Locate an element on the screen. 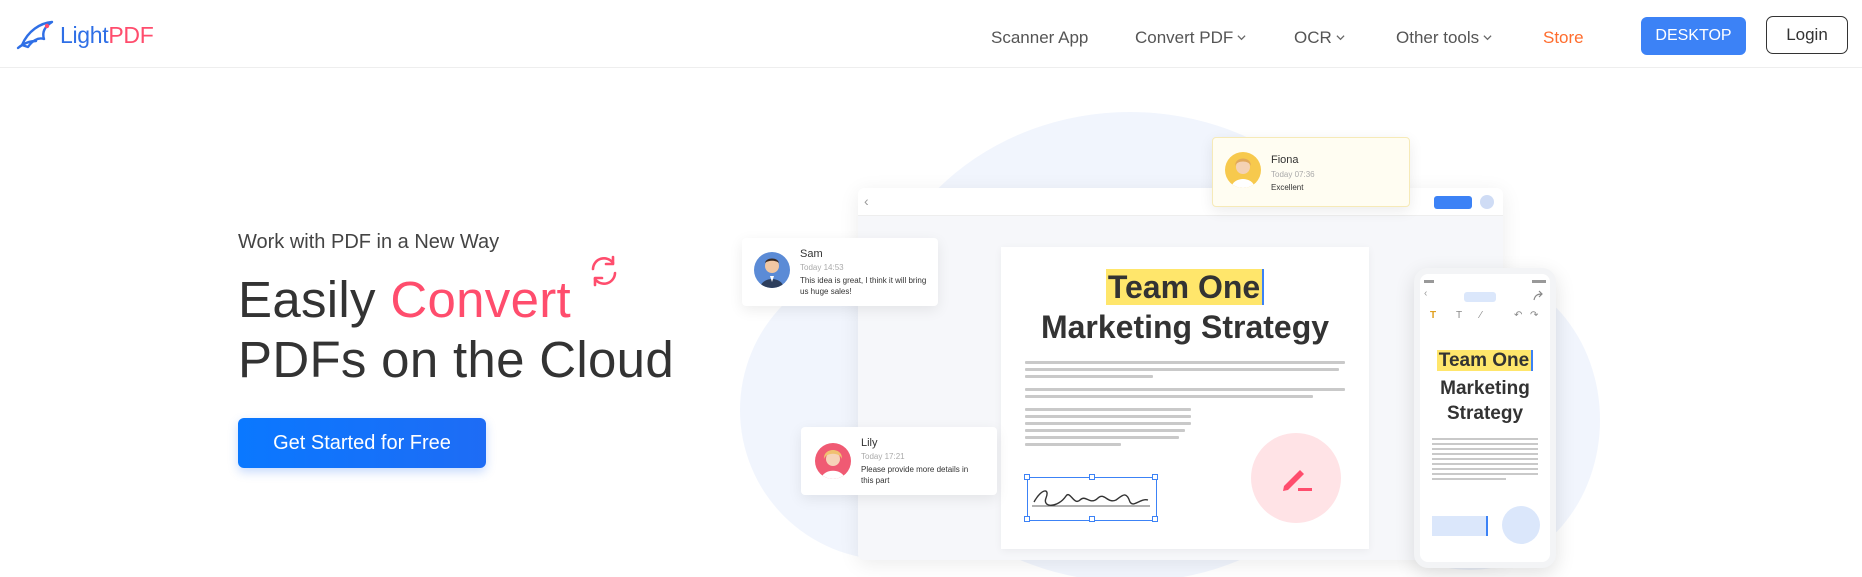  pen-edit-button-illustration is located at coordinates (1296, 478).